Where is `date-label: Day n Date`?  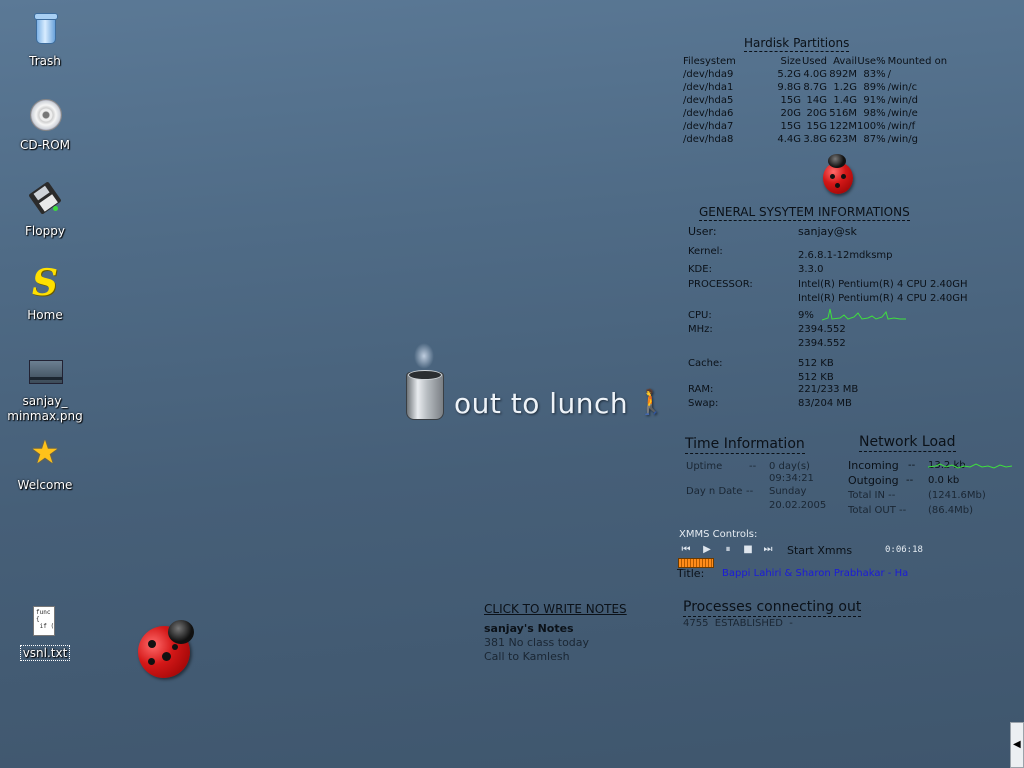
date-label: Day n Date is located at coordinates (714, 491).